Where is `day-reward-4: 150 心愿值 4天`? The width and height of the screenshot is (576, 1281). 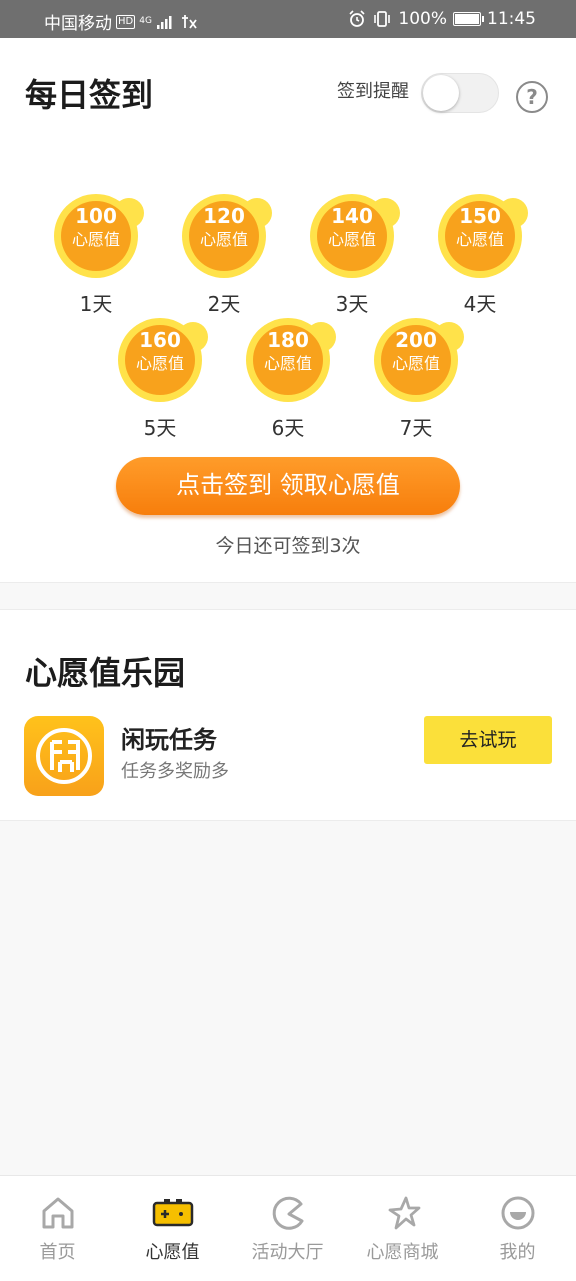
day-reward-4: 150 心愿值 4天 is located at coordinates (480, 255).